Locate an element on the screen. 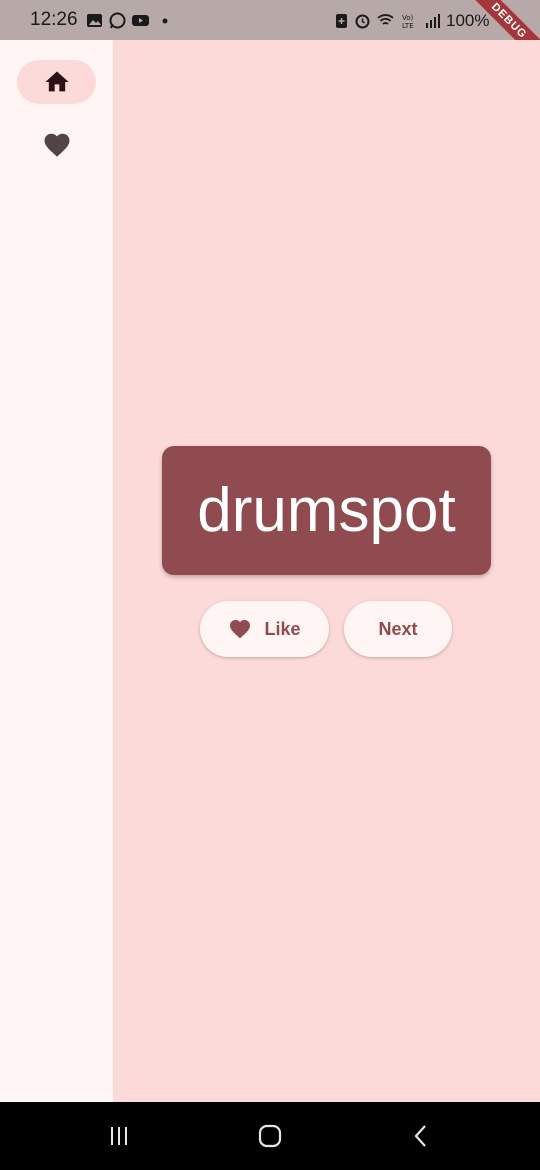  like-button: Like is located at coordinates (264, 629).